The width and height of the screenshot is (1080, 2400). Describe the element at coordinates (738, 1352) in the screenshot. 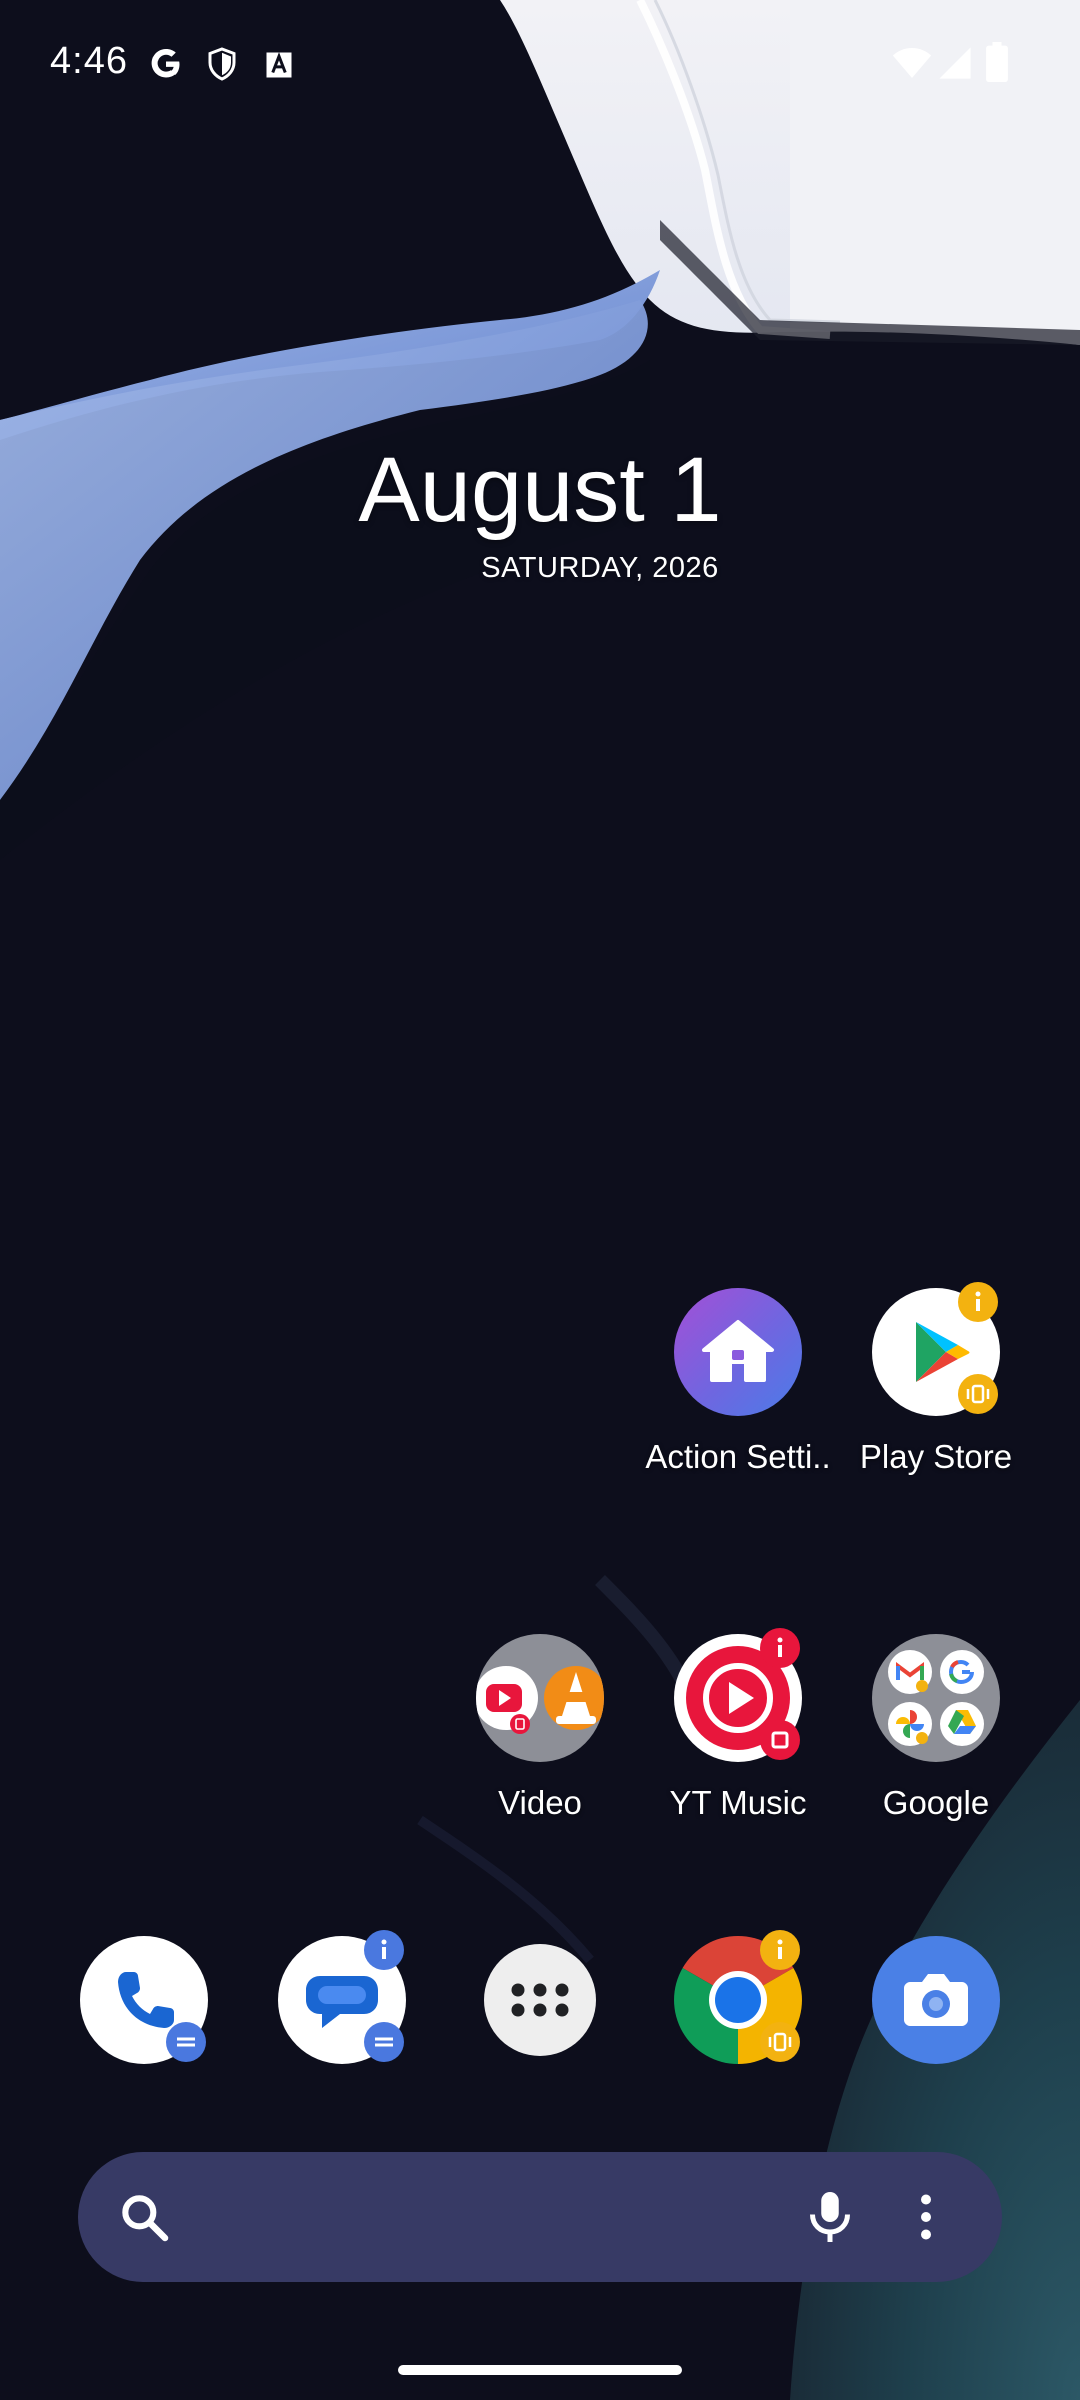

I see `house-icon` at that location.